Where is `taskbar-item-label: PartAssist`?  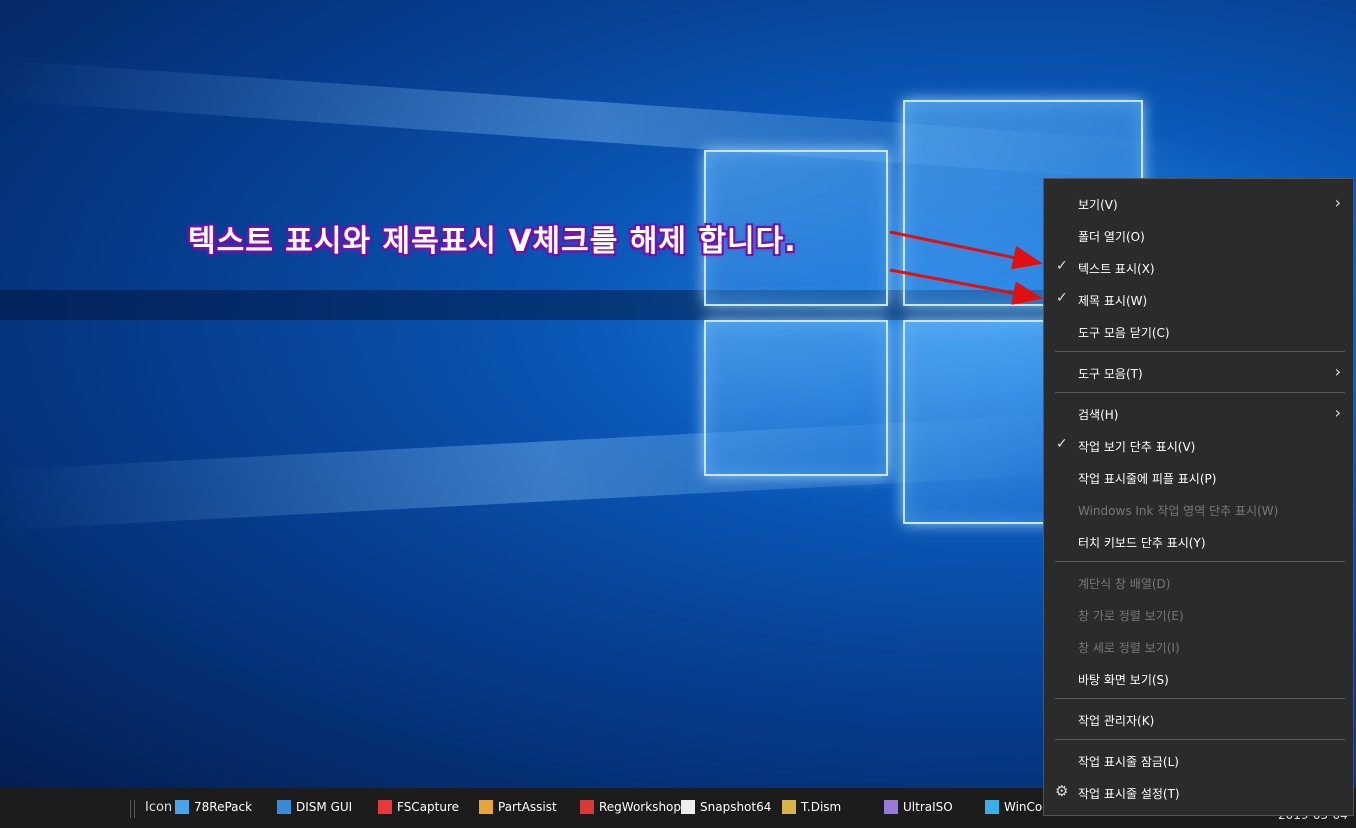
taskbar-item-label: PartAssist is located at coordinates (527, 807).